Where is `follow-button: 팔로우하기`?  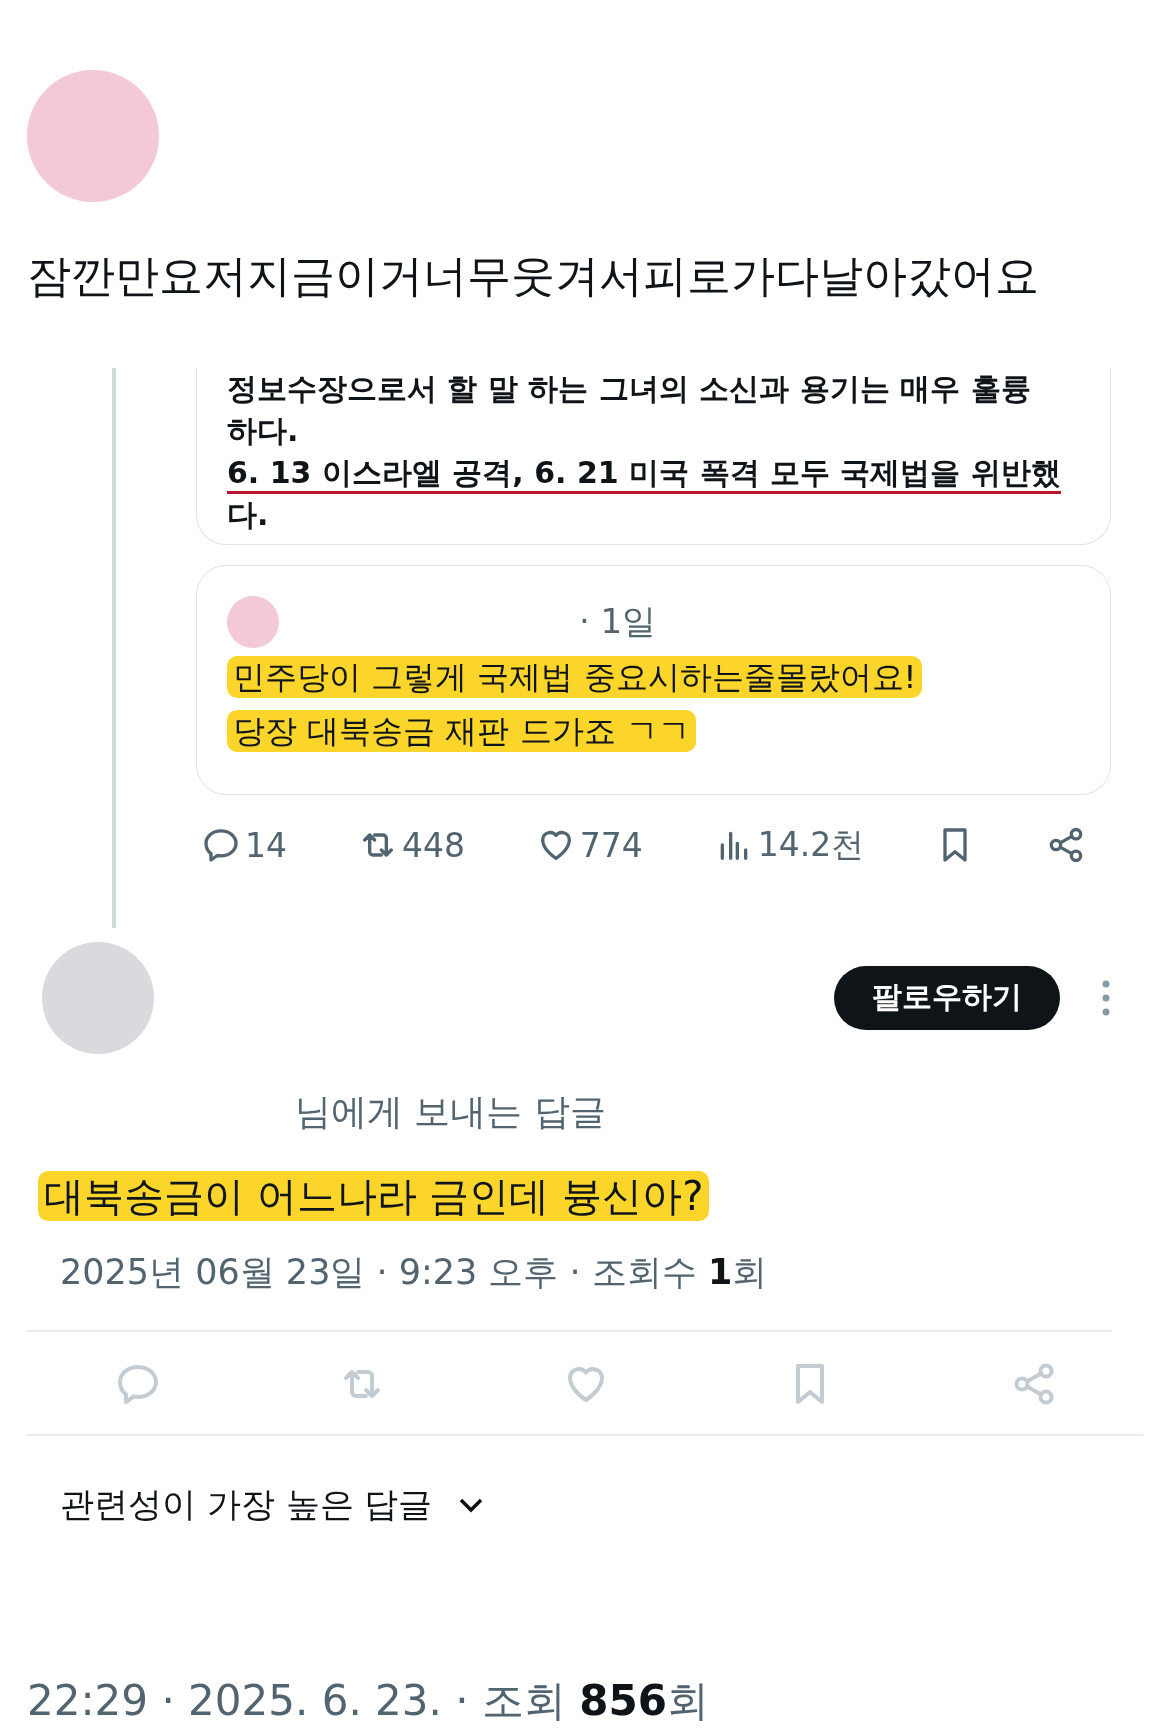 follow-button: 팔로우하기 is located at coordinates (947, 997).